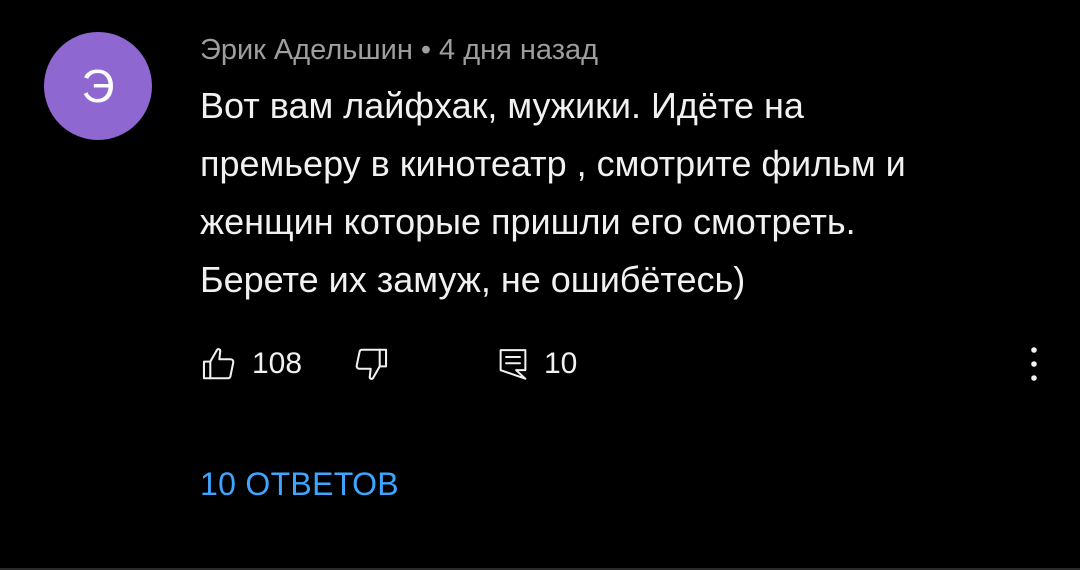  What do you see at coordinates (218, 364) in the screenshot?
I see `thumbs-up-icon` at bounding box center [218, 364].